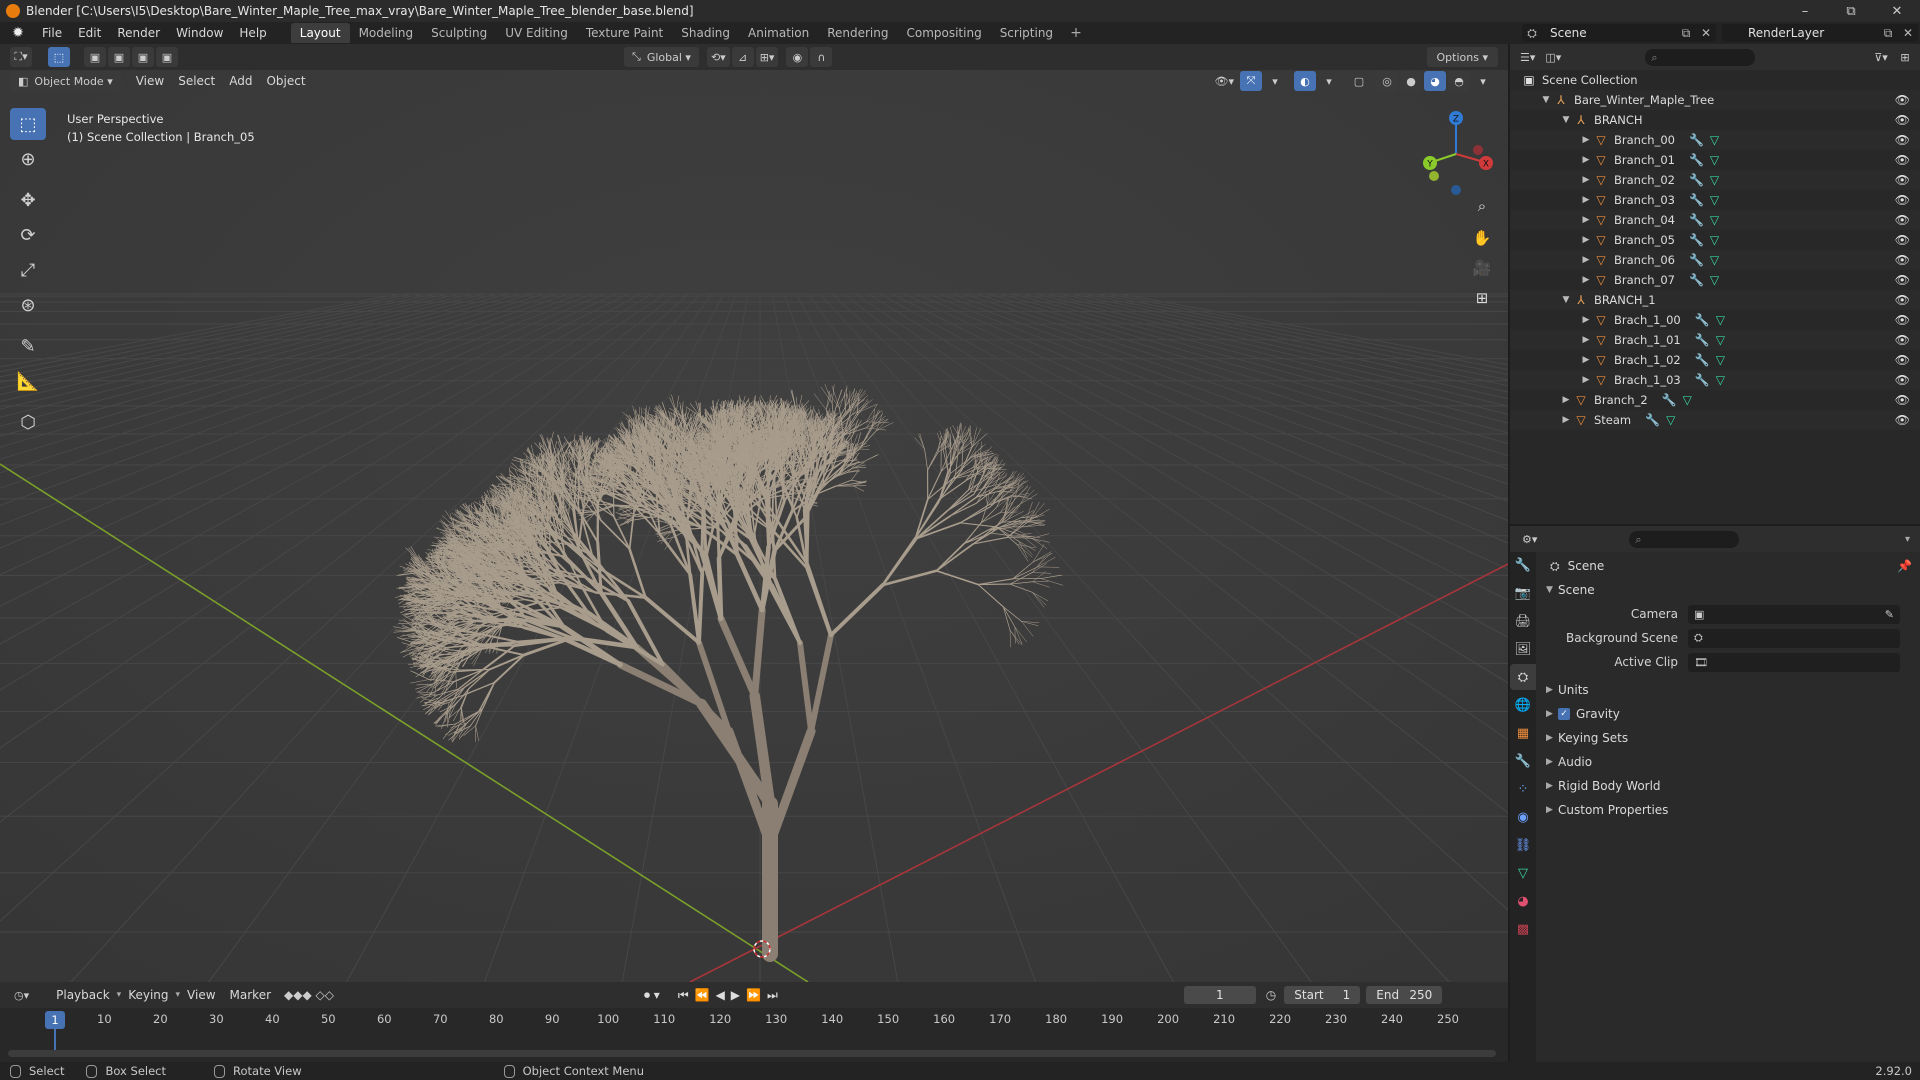 This screenshot has width=1920, height=1080. I want to click on zoom-view-icon: ⌕, so click(1482, 206).